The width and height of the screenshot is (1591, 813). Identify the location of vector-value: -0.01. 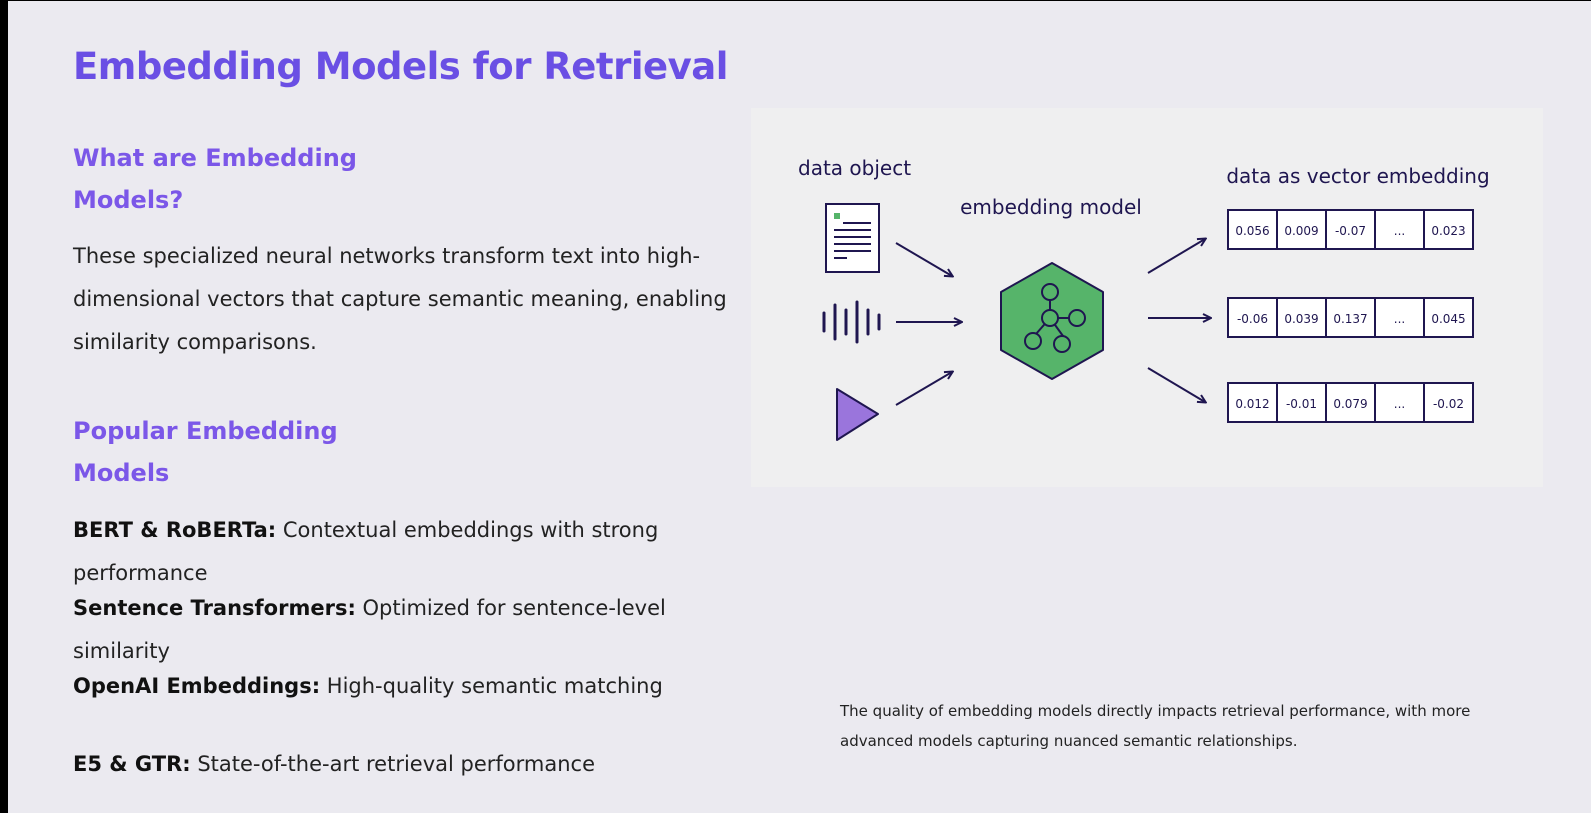
(1301, 404).